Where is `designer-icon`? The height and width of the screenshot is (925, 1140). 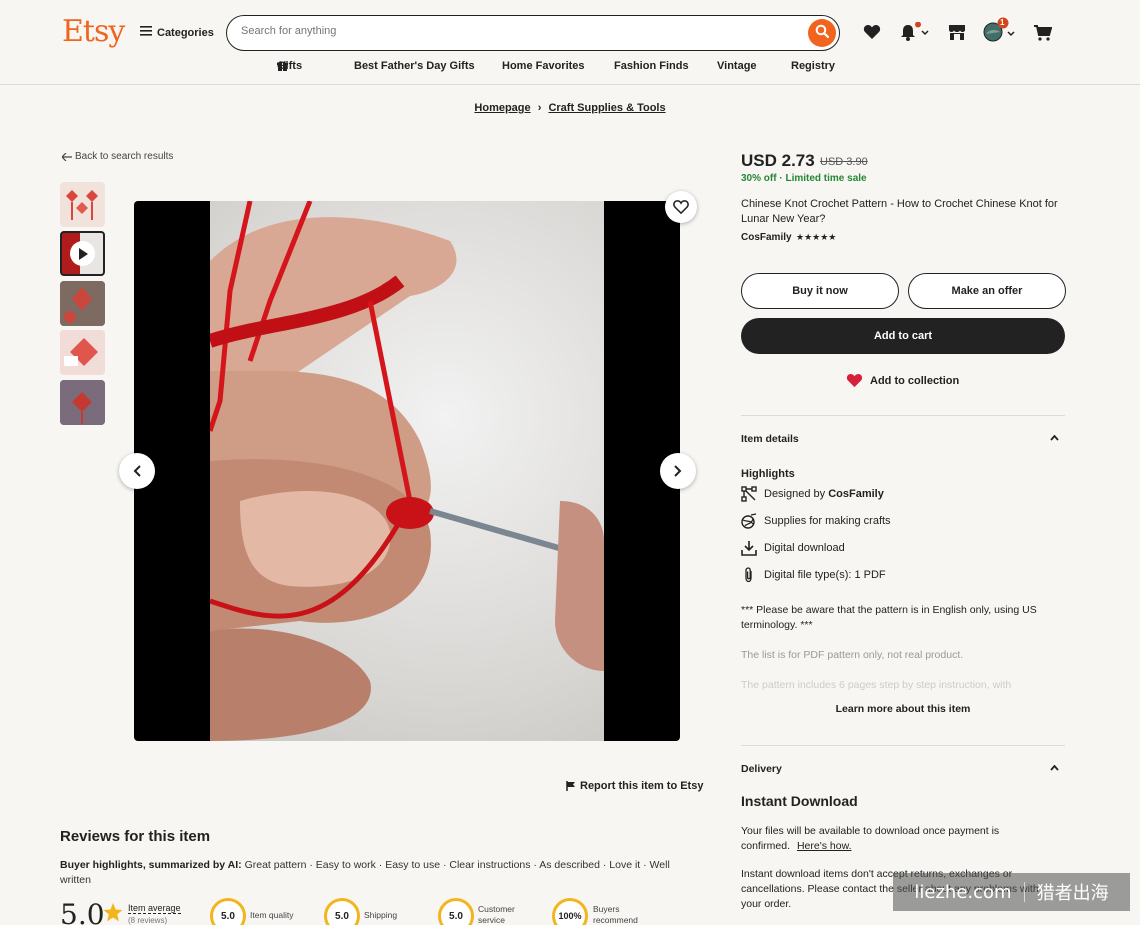
designer-icon is located at coordinates (749, 494).